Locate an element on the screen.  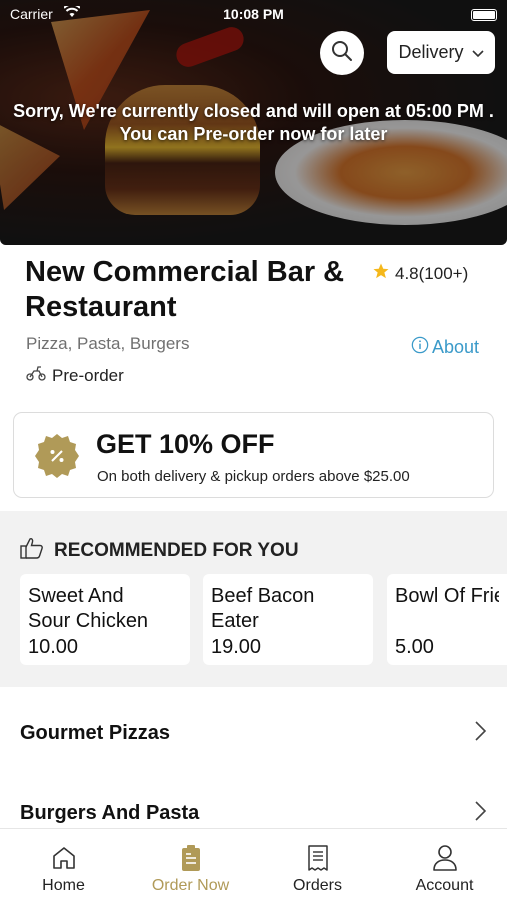
delivery-mode-dropdown: Delivery is located at coordinates (441, 52).